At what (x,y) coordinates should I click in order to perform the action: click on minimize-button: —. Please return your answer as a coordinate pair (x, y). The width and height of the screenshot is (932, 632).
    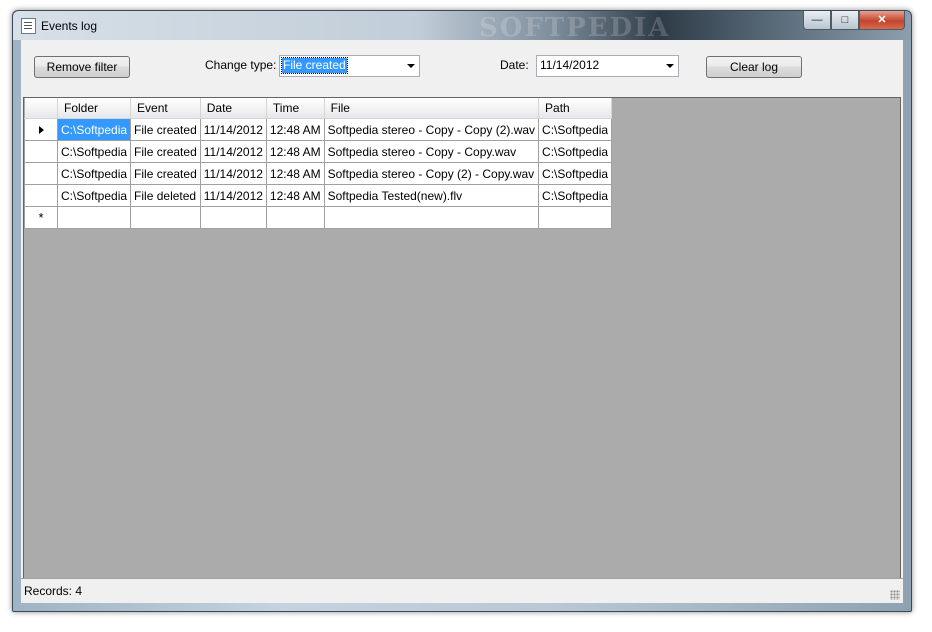
    Looking at the image, I should click on (817, 20).